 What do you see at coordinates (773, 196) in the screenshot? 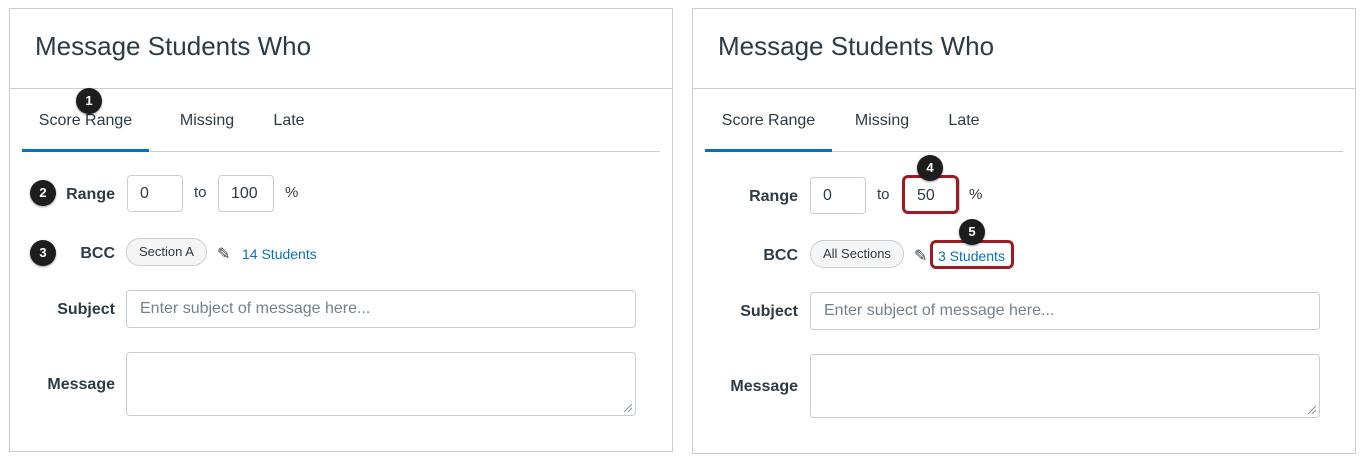
I see `range-label: Range` at bounding box center [773, 196].